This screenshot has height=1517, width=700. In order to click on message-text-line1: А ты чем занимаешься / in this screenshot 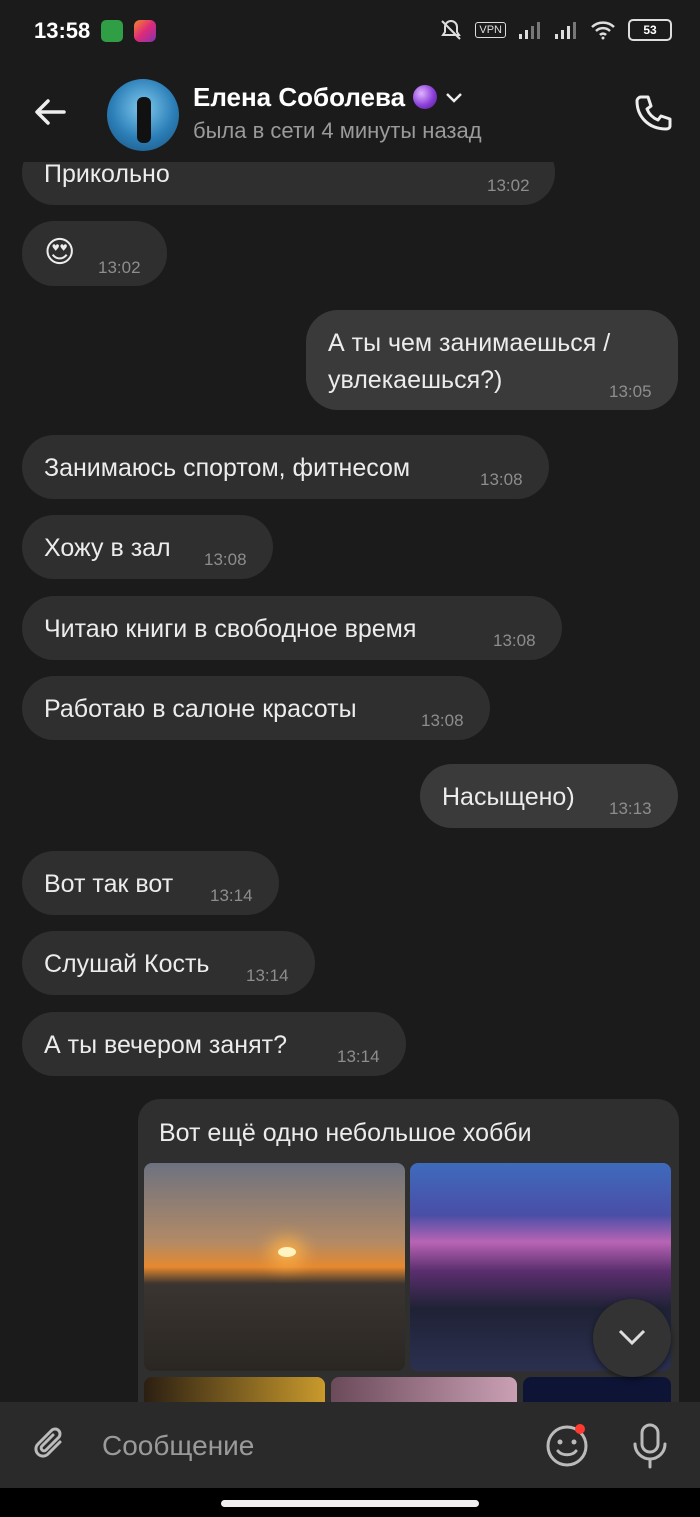, I will do `click(469, 343)`.